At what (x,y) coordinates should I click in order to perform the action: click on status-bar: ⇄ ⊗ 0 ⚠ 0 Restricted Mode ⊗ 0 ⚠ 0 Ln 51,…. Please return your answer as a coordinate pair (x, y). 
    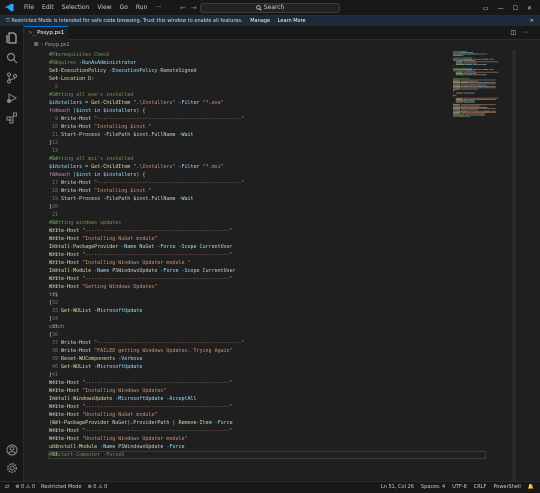
    Looking at the image, I should click on (270, 487).